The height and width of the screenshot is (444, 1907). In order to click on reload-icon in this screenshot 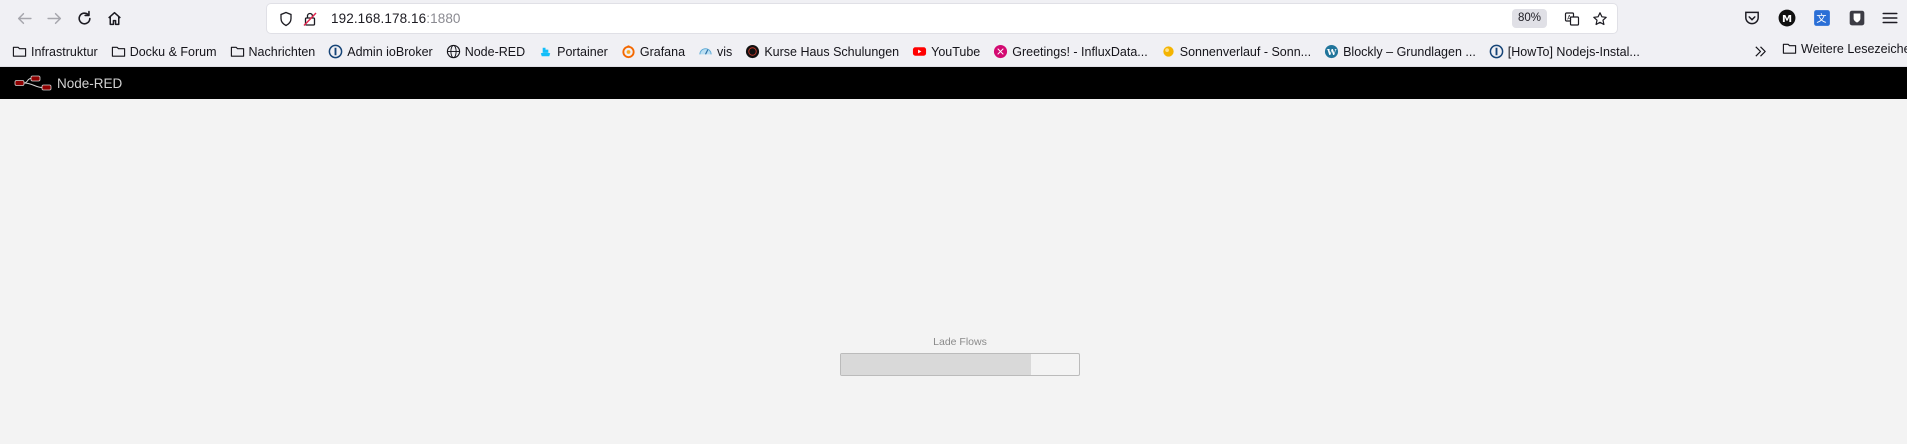, I will do `click(84, 17)`.